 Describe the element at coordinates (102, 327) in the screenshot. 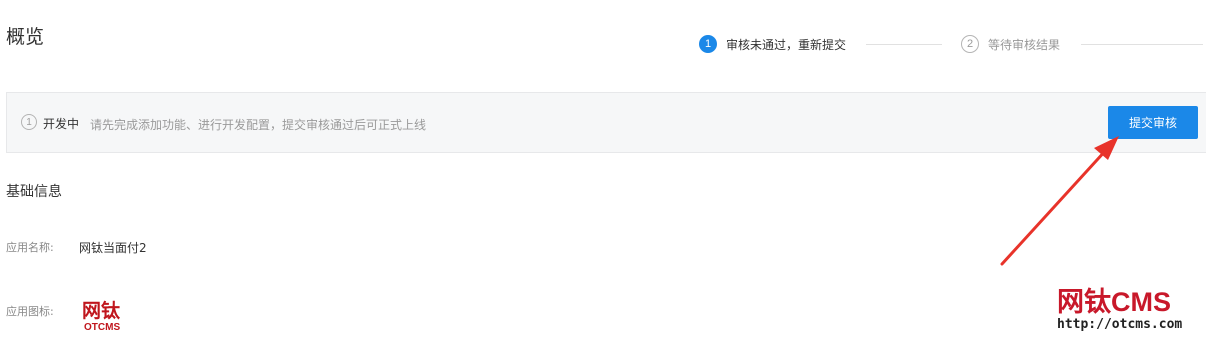

I see `app-icon-text-en: OTCMS` at that location.